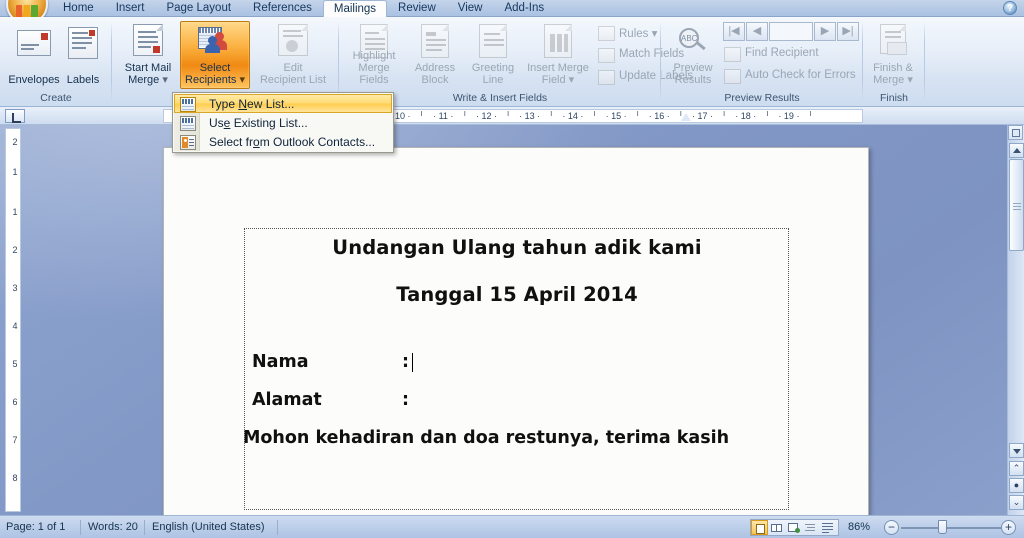 The height and width of the screenshot is (538, 1024). What do you see at coordinates (188, 142) in the screenshot?
I see `outlook-contacts-icon` at bounding box center [188, 142].